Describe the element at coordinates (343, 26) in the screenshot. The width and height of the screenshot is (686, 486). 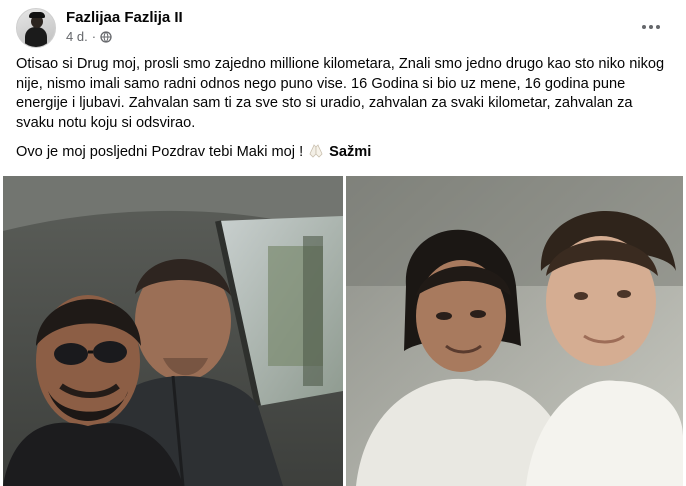
I see `post-header: Fazlijaa Fazlija II 4 d. ·` at that location.